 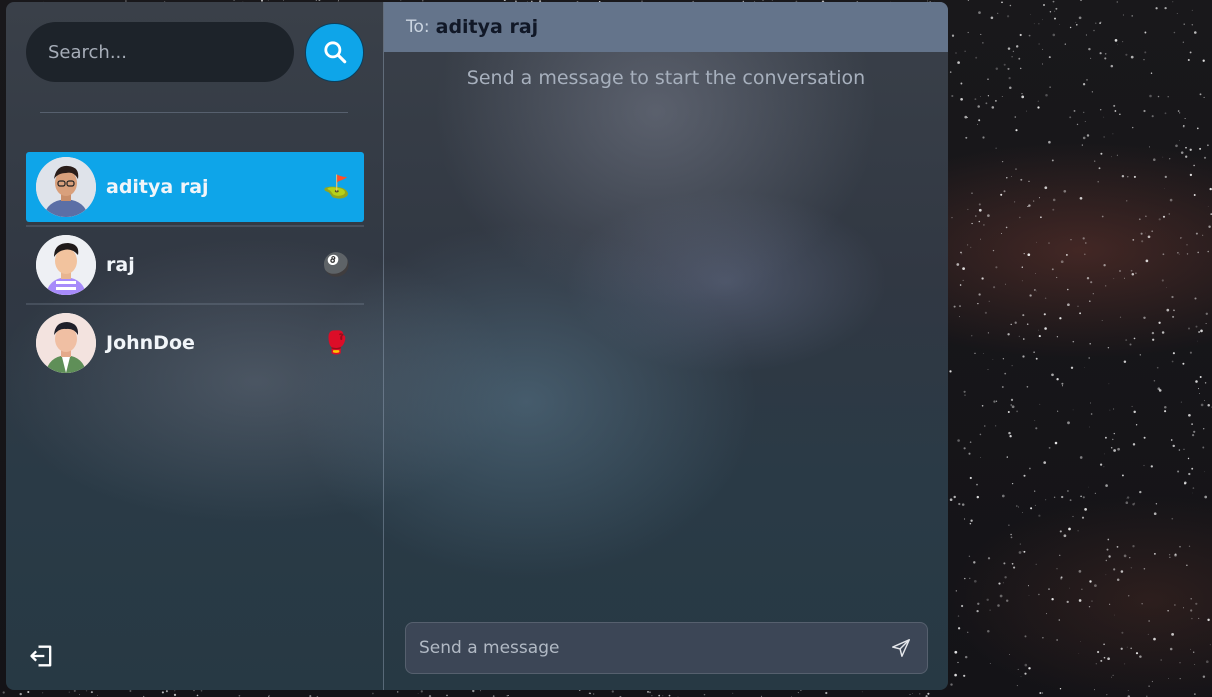 I want to click on send-button, so click(x=901, y=648).